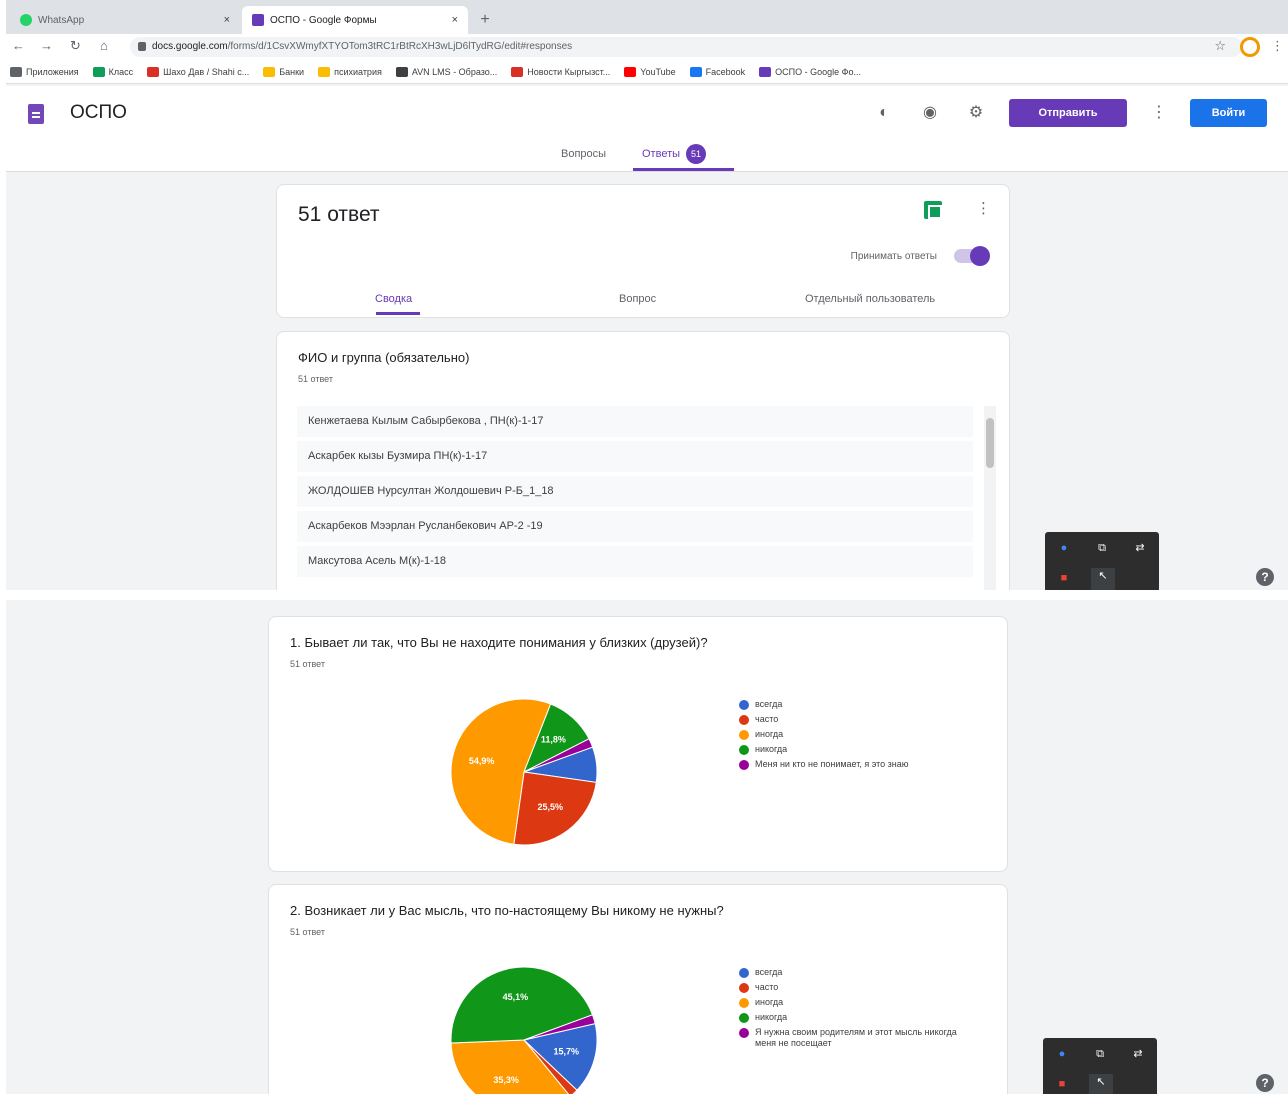 This screenshot has height=1094, width=1288. Describe the element at coordinates (832, 764) in the screenshot. I see `legend-label: Меня ни кто не понимает, я это знаю` at that location.